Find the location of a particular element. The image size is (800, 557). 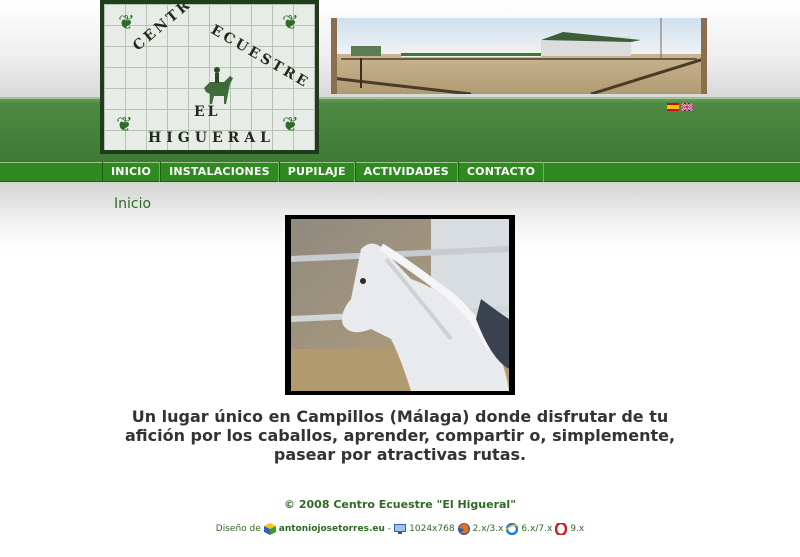

firefox-icon is located at coordinates (463, 529).